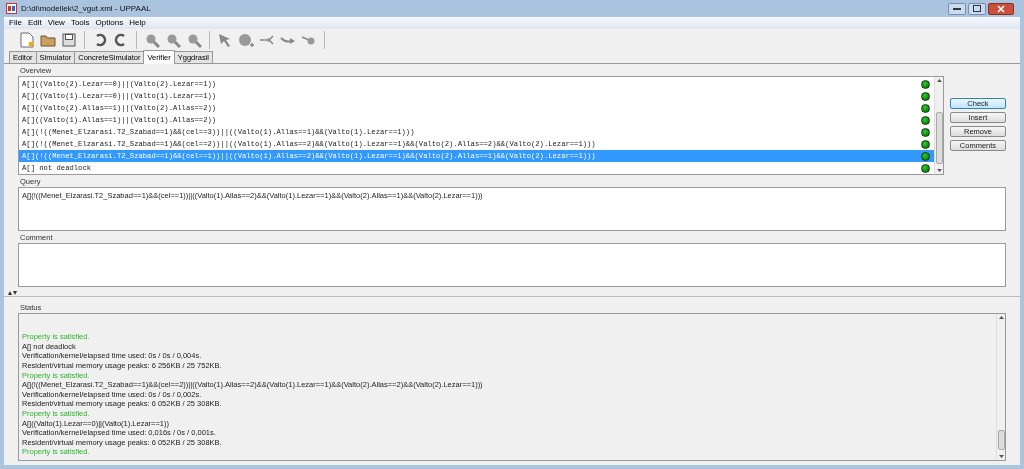  What do you see at coordinates (137, 23) in the screenshot?
I see `menu-item: Help` at bounding box center [137, 23].